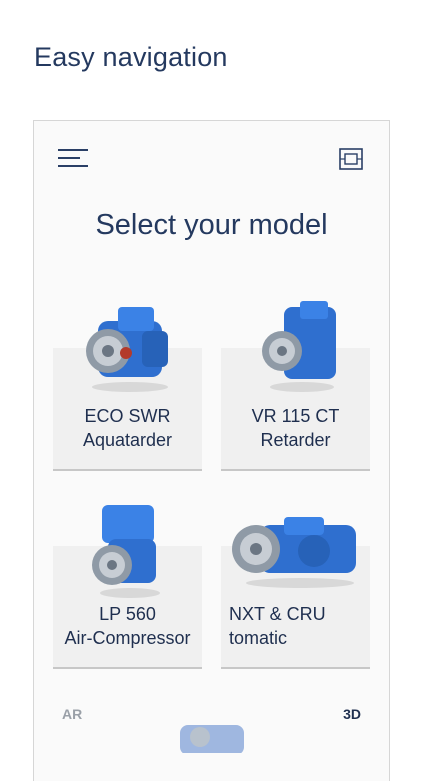 This screenshot has width=422, height=781. Describe the element at coordinates (277, 614) in the screenshot. I see `model-name: NXT & CRU` at that location.